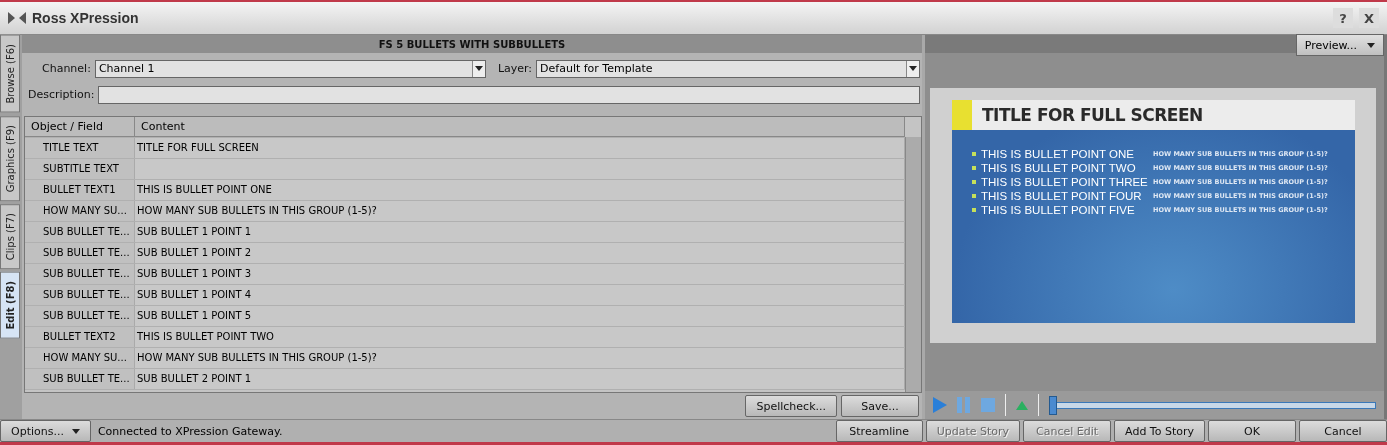 This screenshot has height=445, width=1387. What do you see at coordinates (290, 68) in the screenshot?
I see `channel-dropdown: Channel 1` at bounding box center [290, 68].